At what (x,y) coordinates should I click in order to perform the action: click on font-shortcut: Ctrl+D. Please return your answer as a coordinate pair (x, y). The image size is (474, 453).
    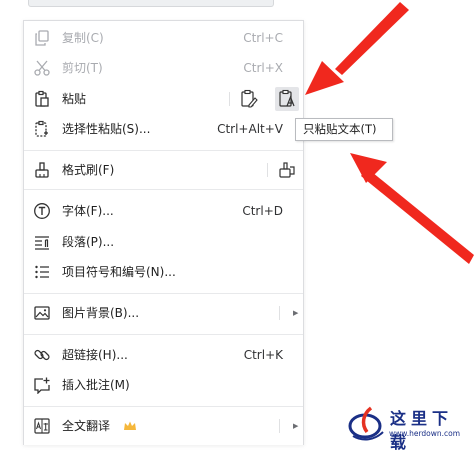
    Looking at the image, I should click on (262, 211).